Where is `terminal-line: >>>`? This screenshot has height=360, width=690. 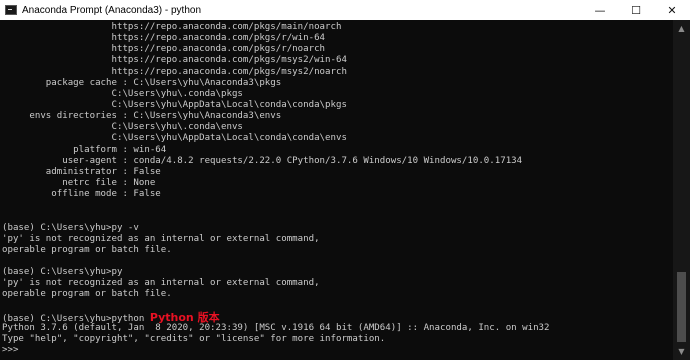
terminal-line: >>> is located at coordinates (337, 350).